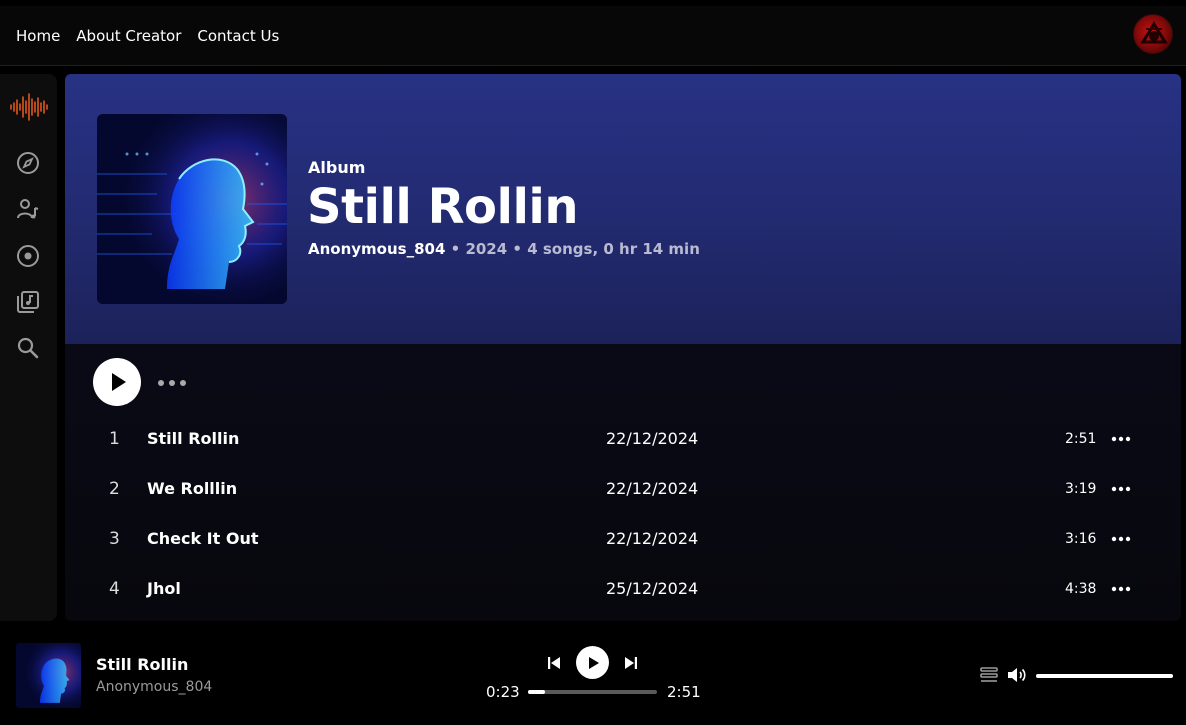  I want to click on logo-waveform-icon, so click(29, 107).